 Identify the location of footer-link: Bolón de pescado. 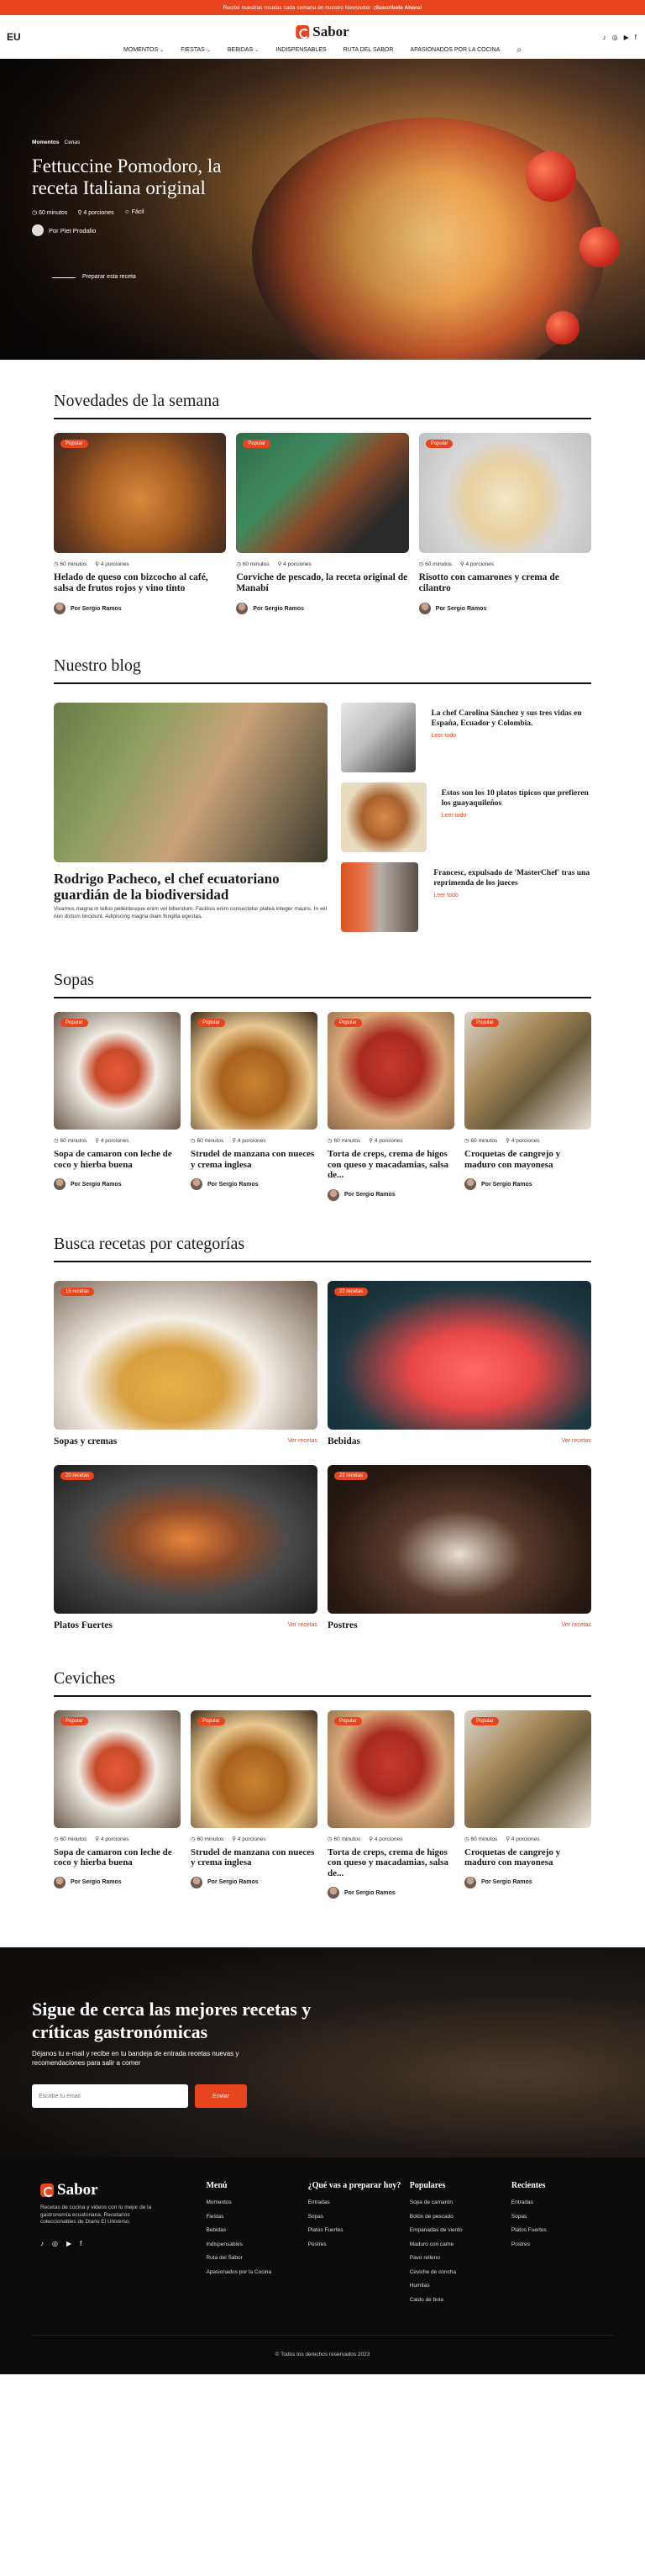
(460, 2217).